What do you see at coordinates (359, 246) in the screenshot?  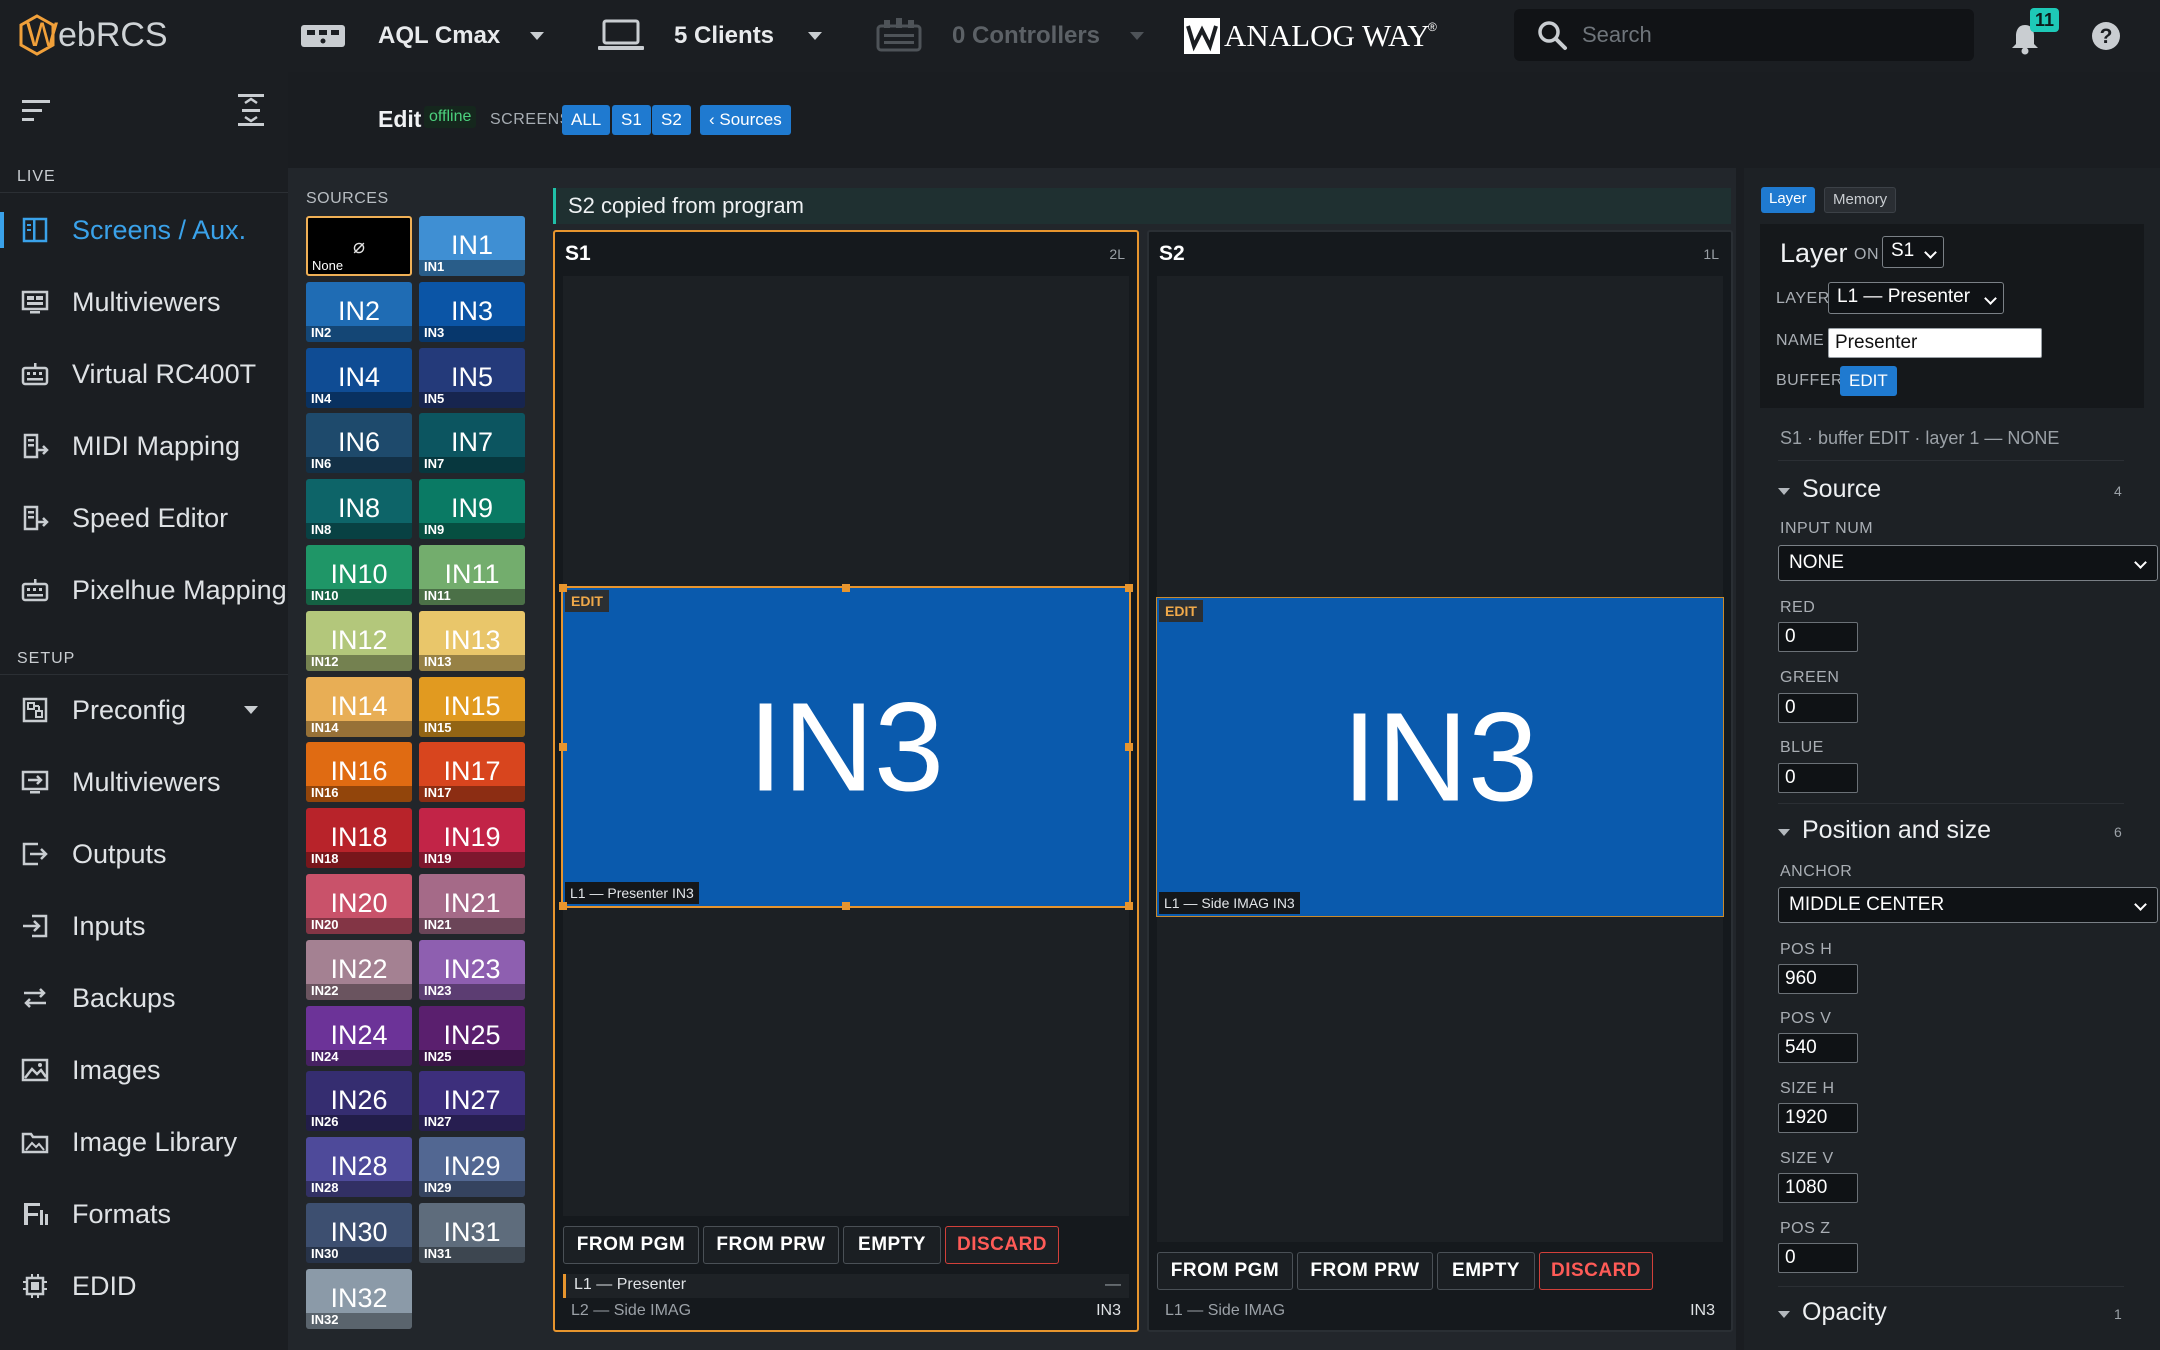 I see `source-tile-none: ⌀ None` at bounding box center [359, 246].